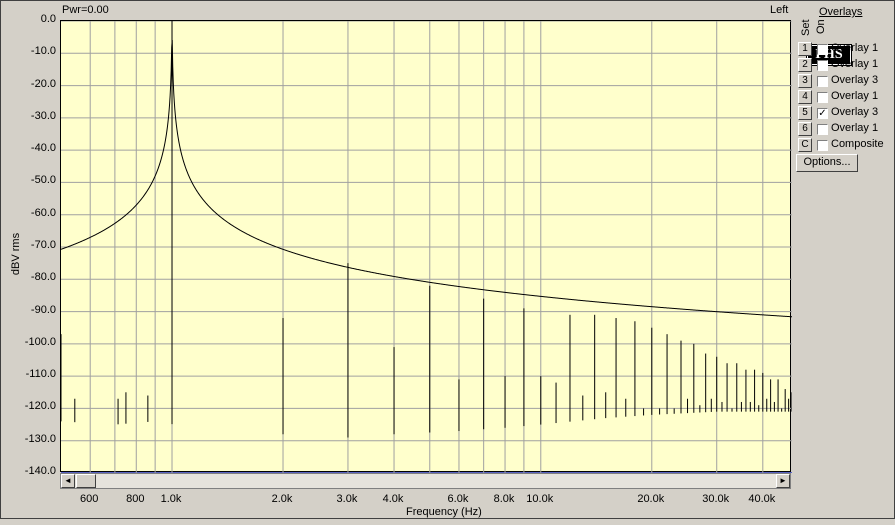 This screenshot has height=525, width=895. I want to click on overlay-set-button-c: C, so click(805, 145).